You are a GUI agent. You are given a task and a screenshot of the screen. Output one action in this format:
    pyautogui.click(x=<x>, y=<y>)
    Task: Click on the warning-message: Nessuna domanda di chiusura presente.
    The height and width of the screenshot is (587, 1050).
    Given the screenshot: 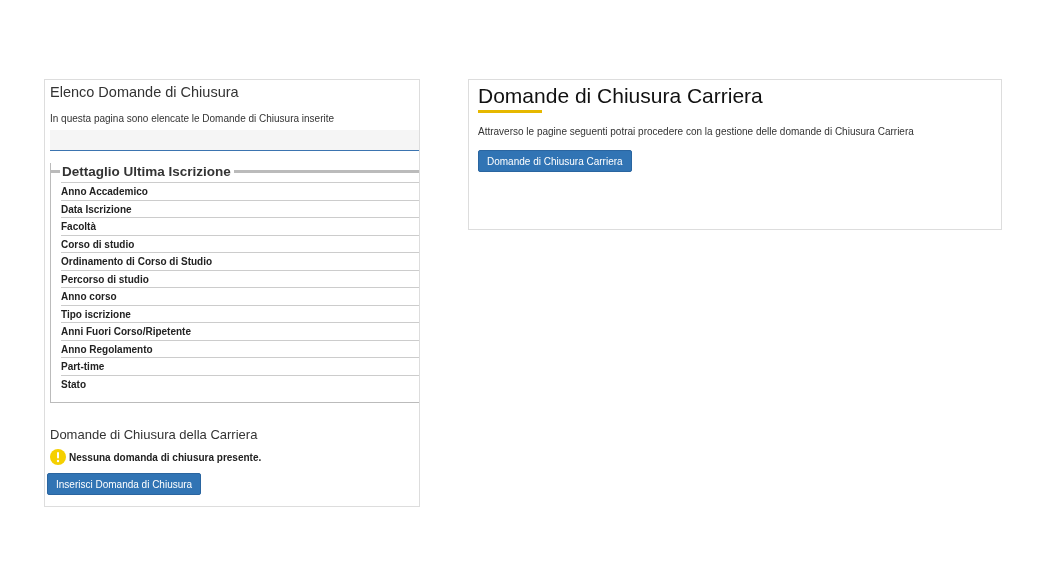 What is the action you would take?
    pyautogui.click(x=165, y=457)
    